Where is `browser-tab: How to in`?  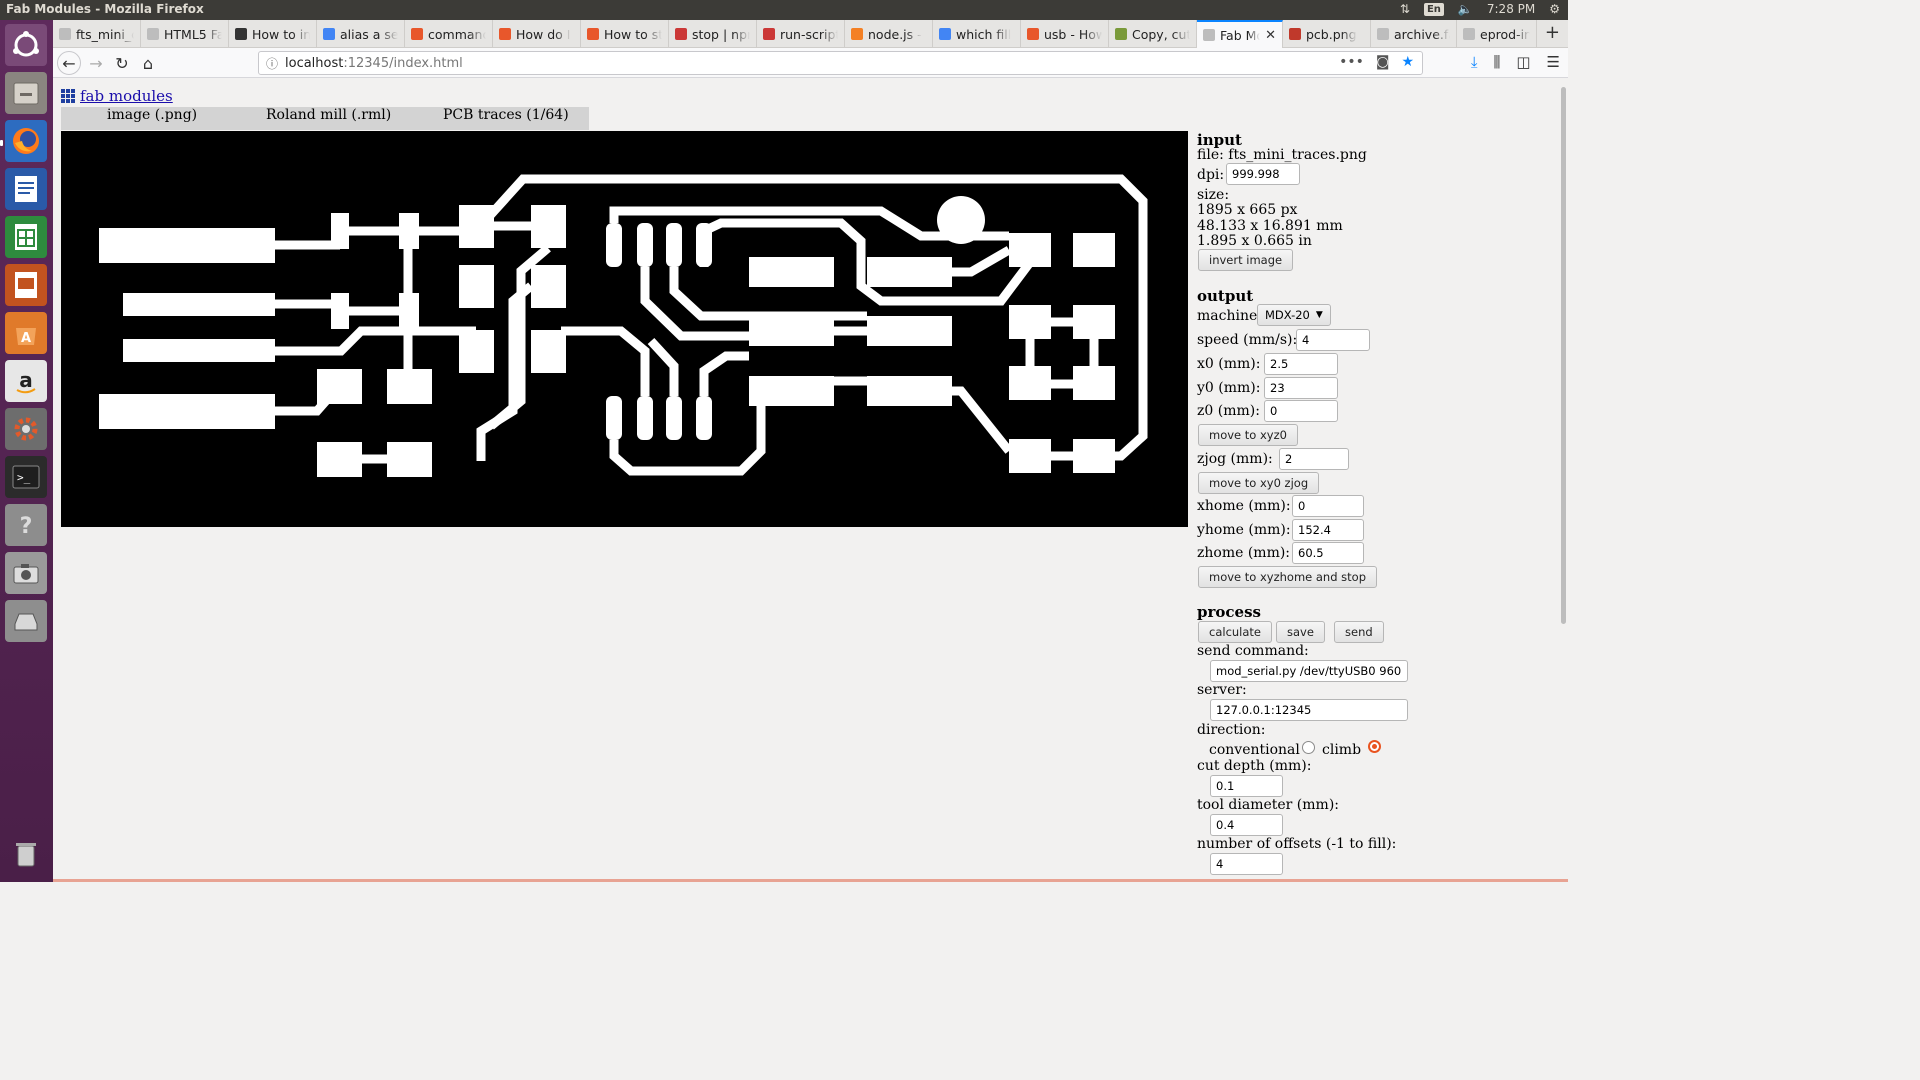
browser-tab: How to in is located at coordinates (273, 34).